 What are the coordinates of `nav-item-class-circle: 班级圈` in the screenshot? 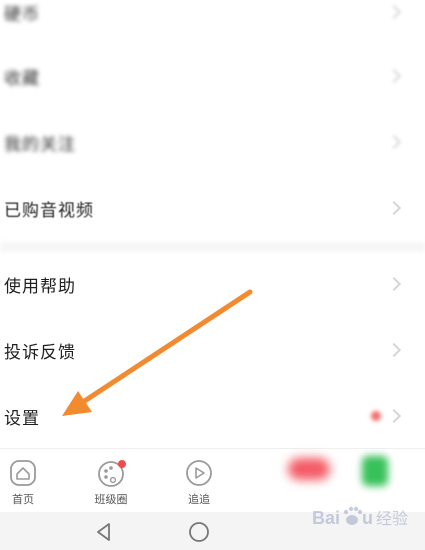 It's located at (111, 481).